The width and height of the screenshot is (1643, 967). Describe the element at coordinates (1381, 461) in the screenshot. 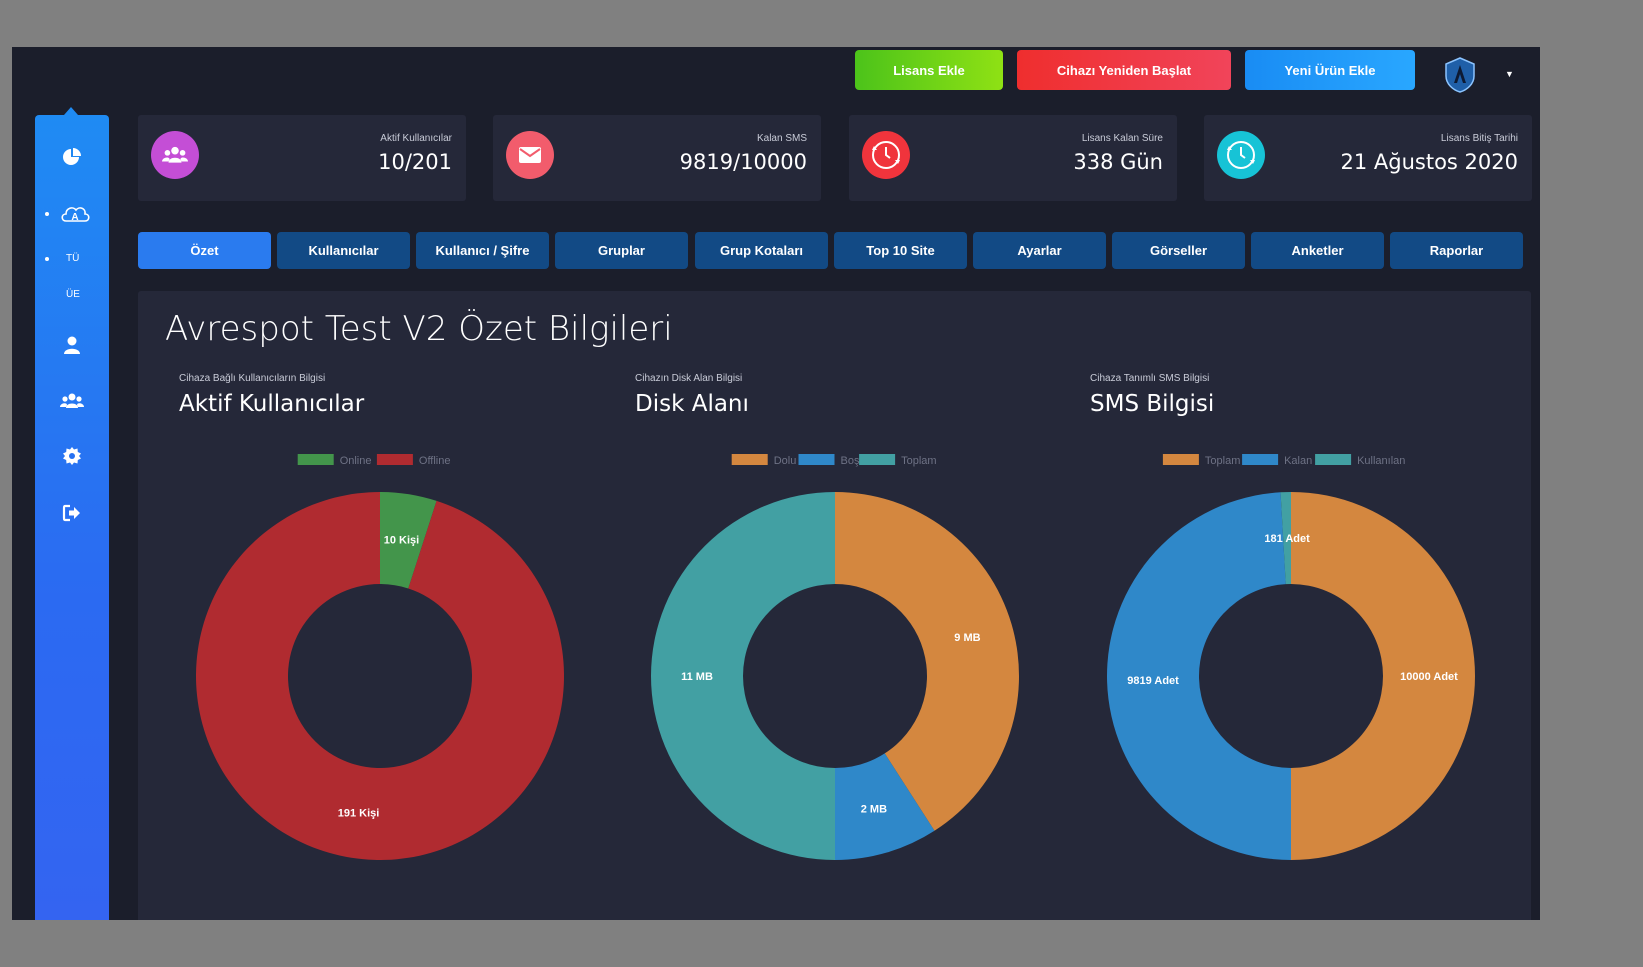

I see `legend-label: Kullanılan` at that location.